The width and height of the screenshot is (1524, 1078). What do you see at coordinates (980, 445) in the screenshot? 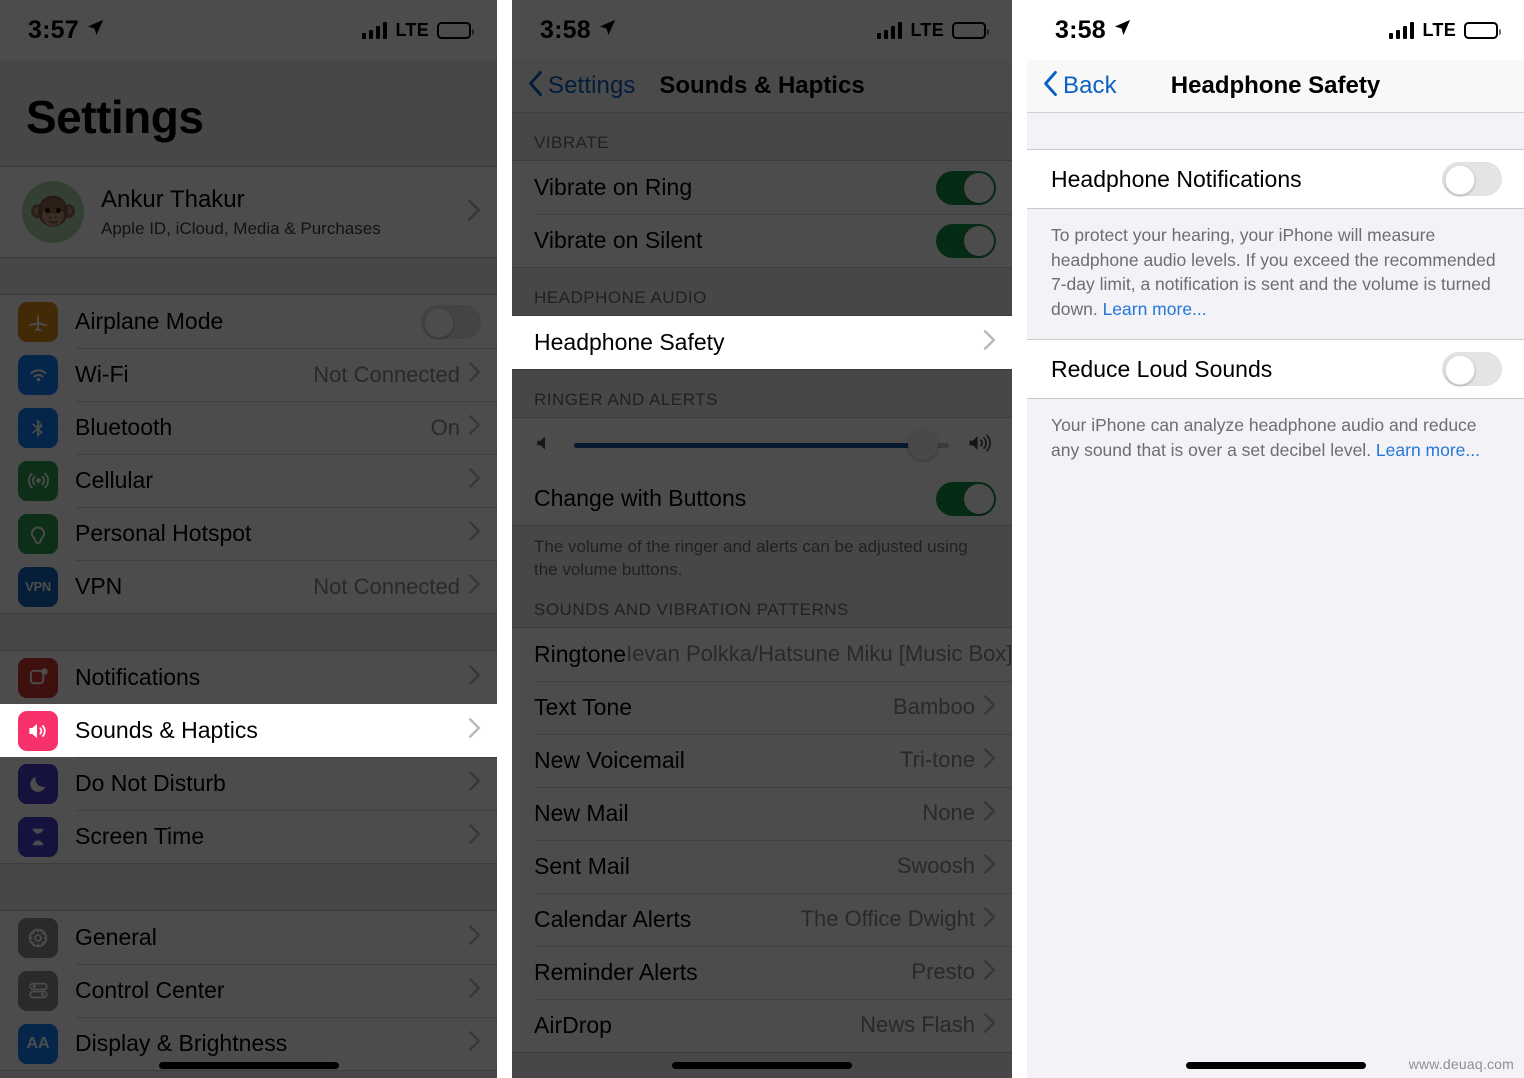
I see `speaker-high-icon` at bounding box center [980, 445].